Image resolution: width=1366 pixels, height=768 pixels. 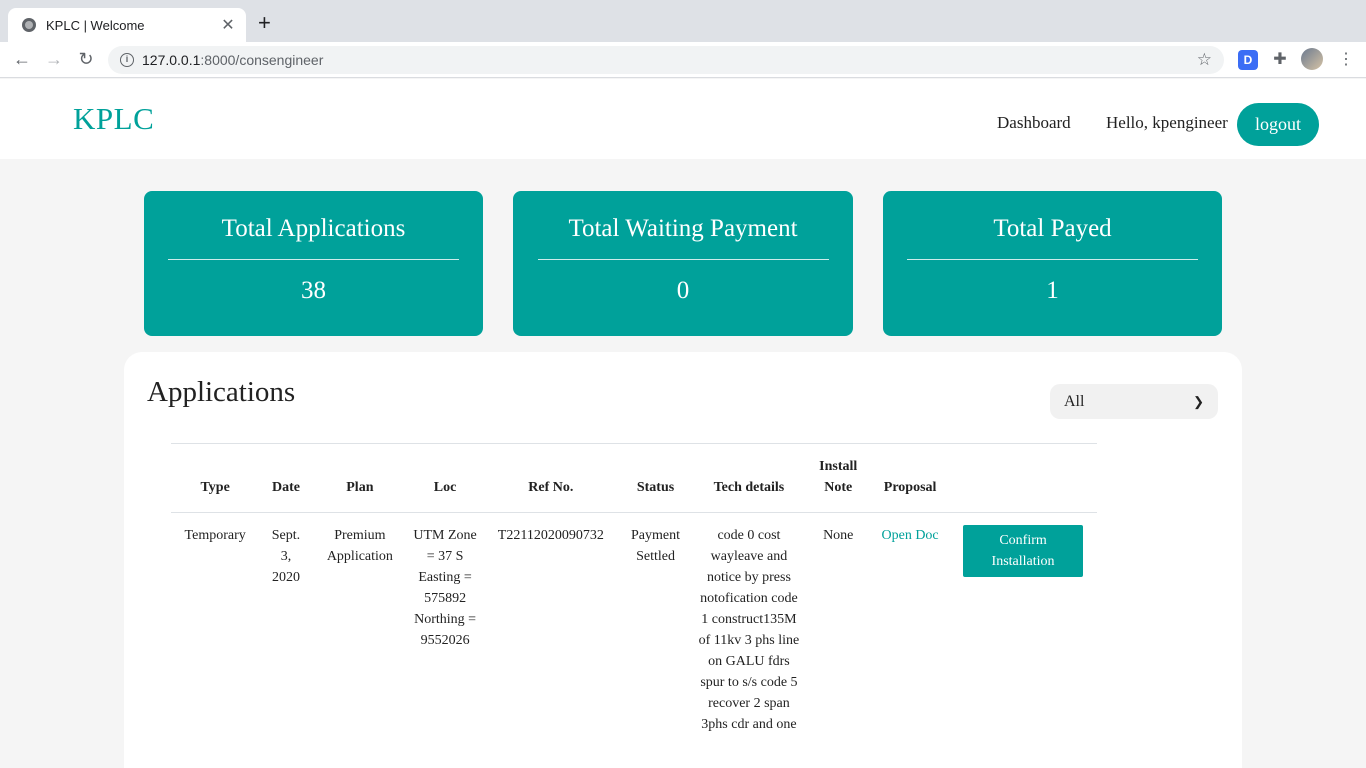 I want to click on status-filter-value: All, so click(x=1074, y=401).